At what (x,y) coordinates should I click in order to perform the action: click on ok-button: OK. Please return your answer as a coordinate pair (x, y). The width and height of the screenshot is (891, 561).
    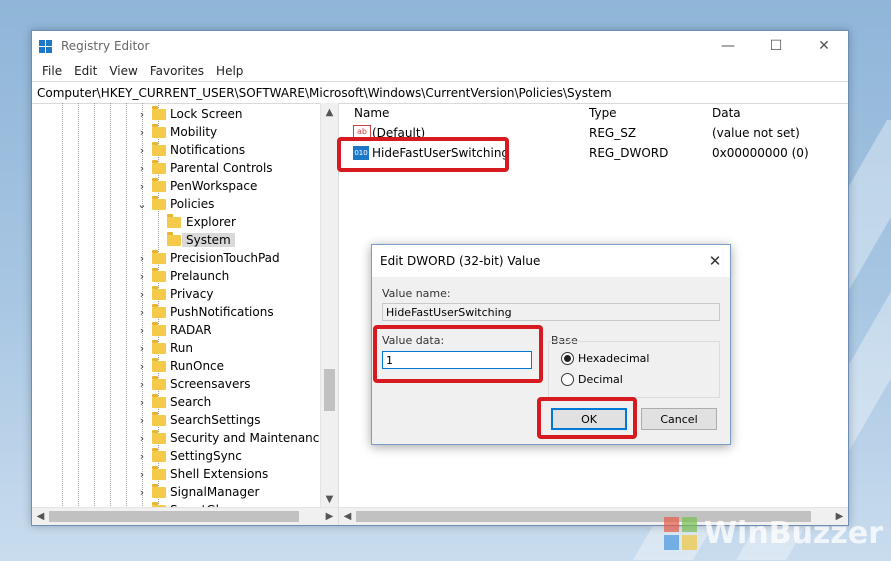
    Looking at the image, I should click on (589, 419).